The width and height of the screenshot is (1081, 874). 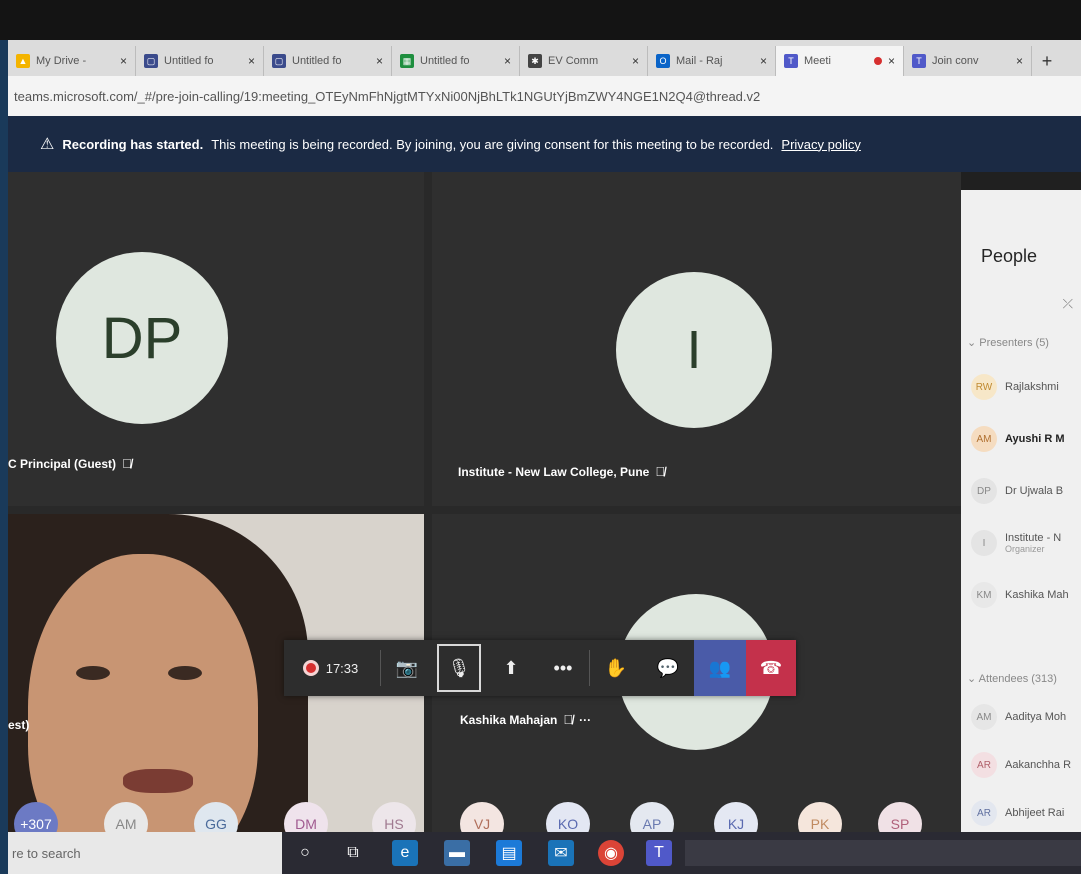 I want to click on person-row: I Institute - N Organizer, so click(x=1016, y=543).